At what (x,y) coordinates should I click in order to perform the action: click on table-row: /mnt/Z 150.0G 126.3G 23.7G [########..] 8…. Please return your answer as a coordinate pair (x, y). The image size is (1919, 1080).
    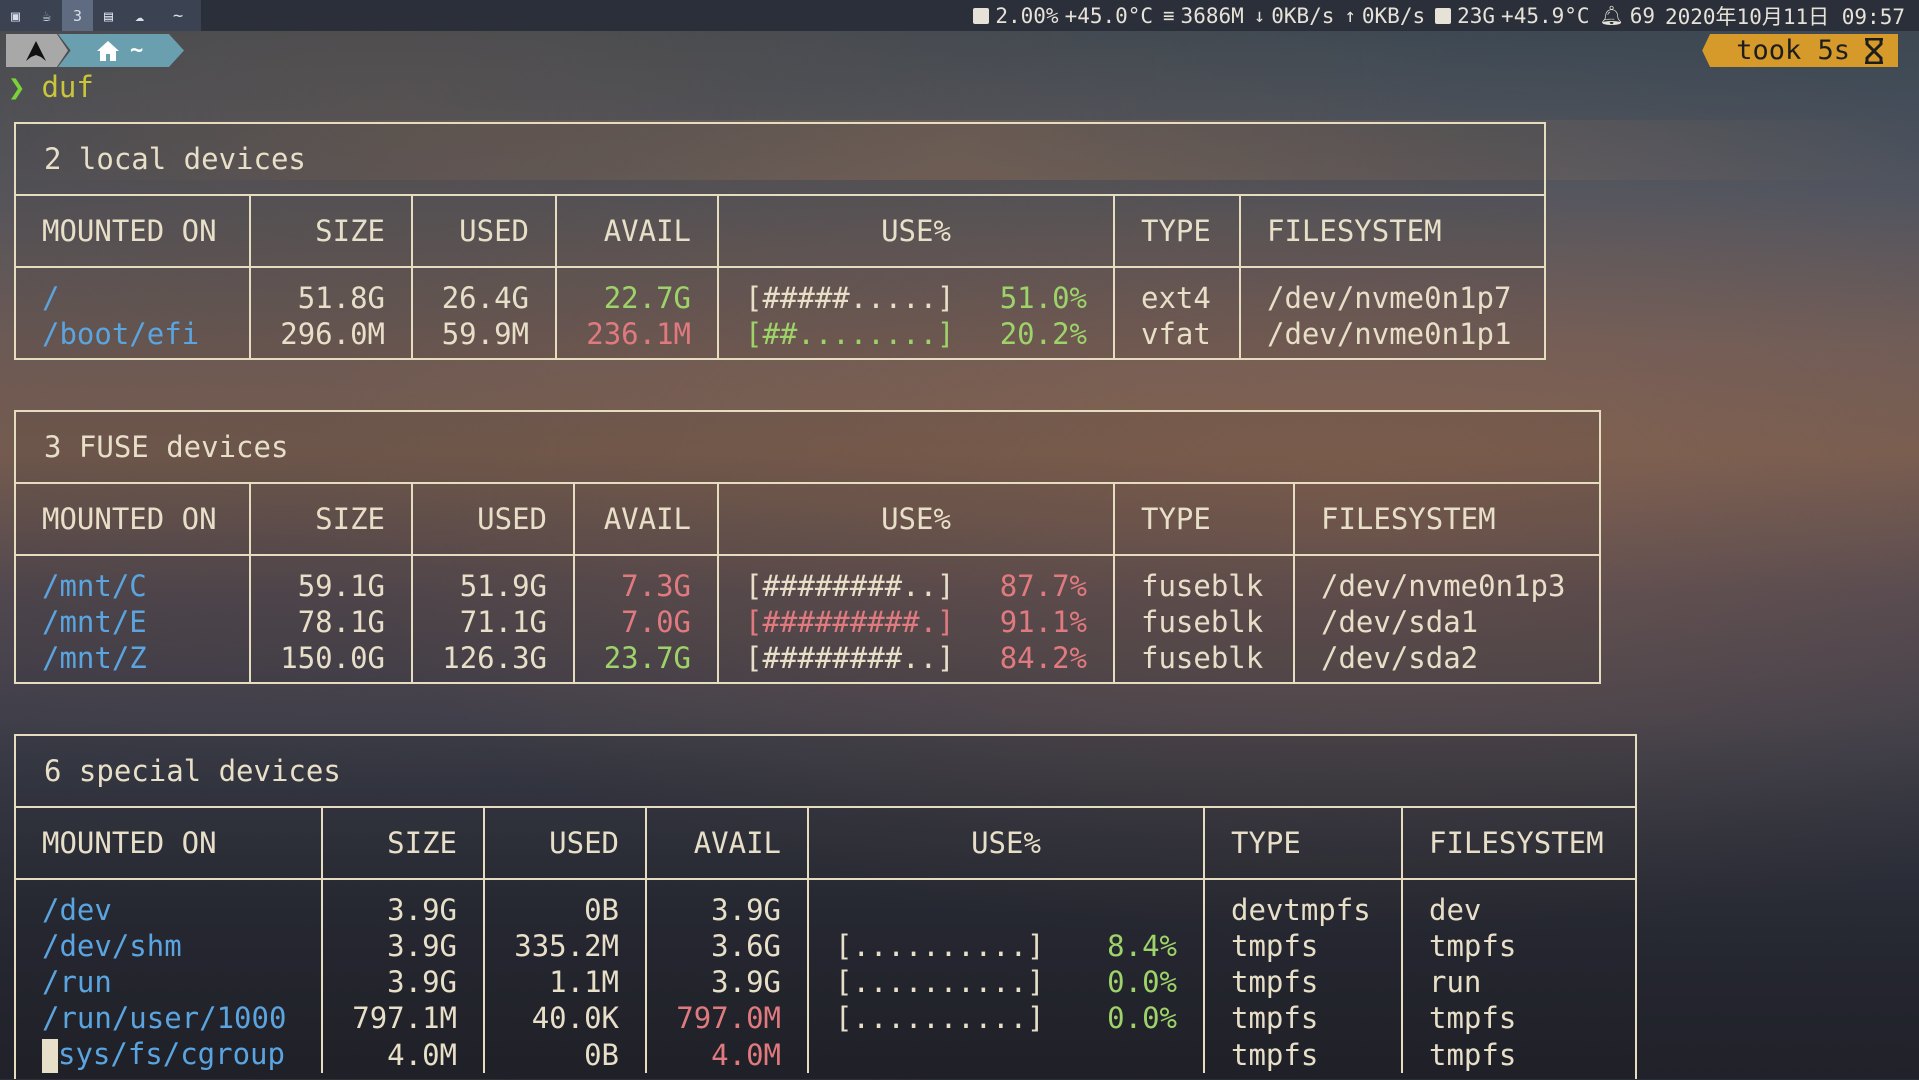
    Looking at the image, I should click on (807, 661).